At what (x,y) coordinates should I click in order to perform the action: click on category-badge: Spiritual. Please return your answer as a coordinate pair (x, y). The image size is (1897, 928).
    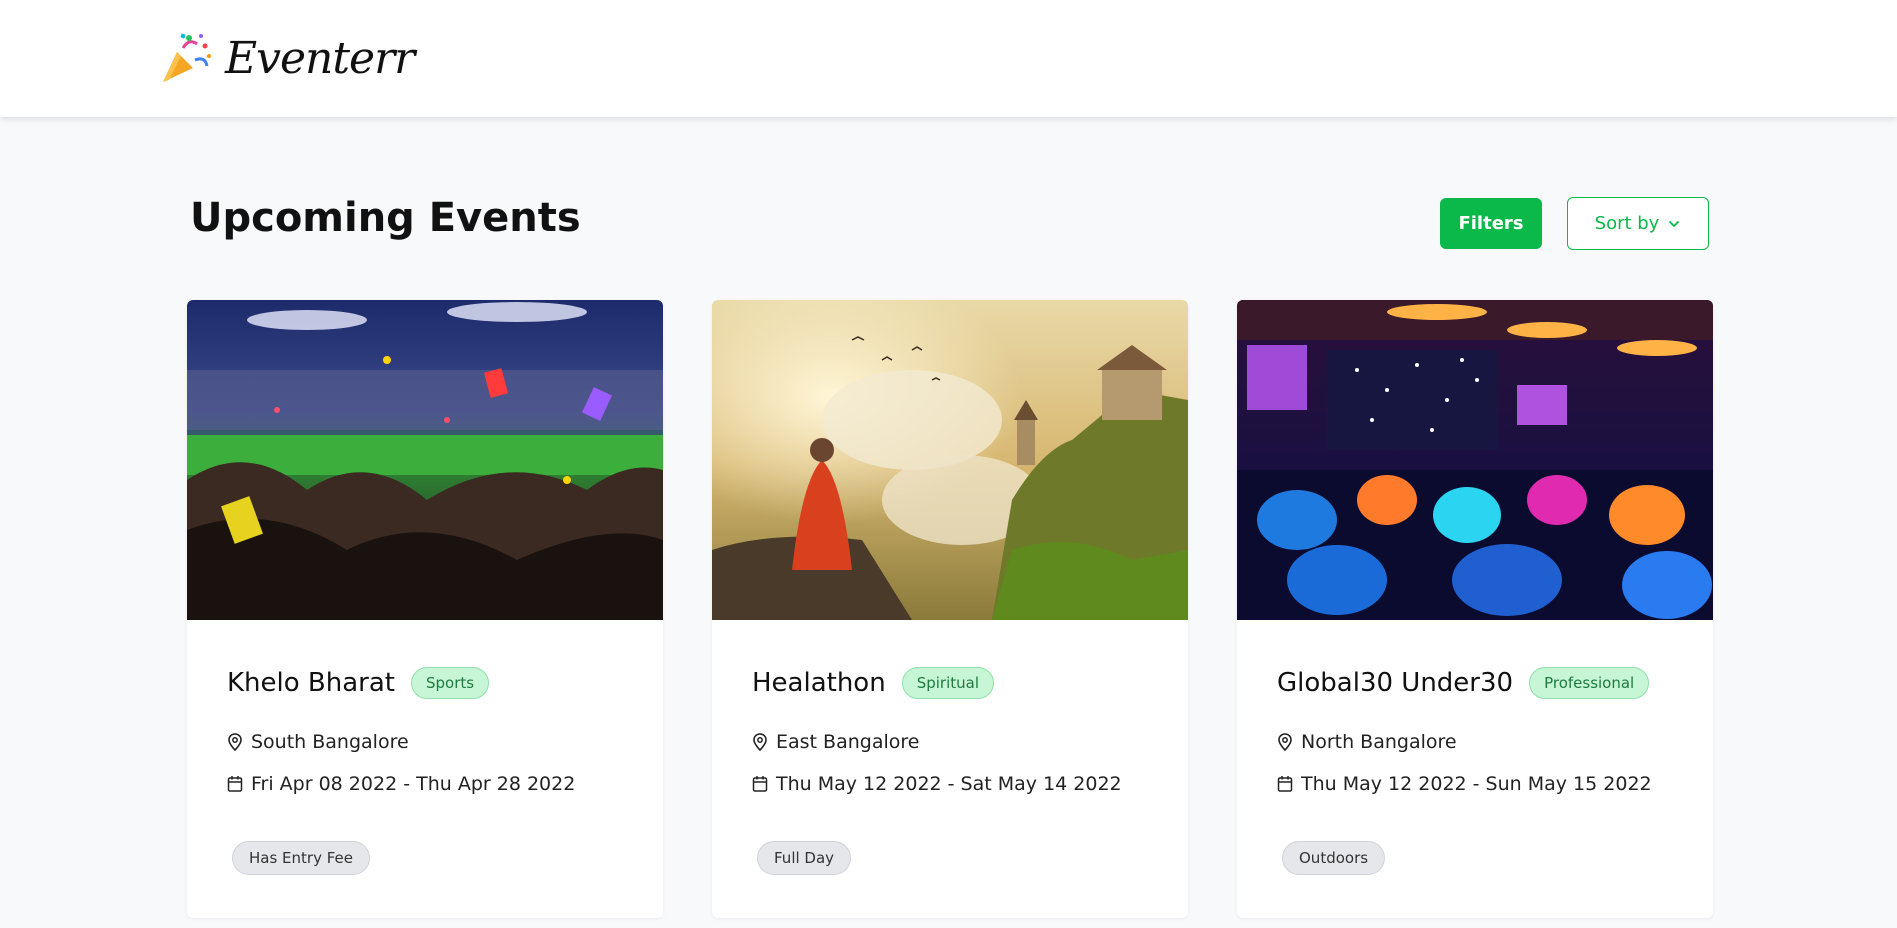
    Looking at the image, I should click on (947, 683).